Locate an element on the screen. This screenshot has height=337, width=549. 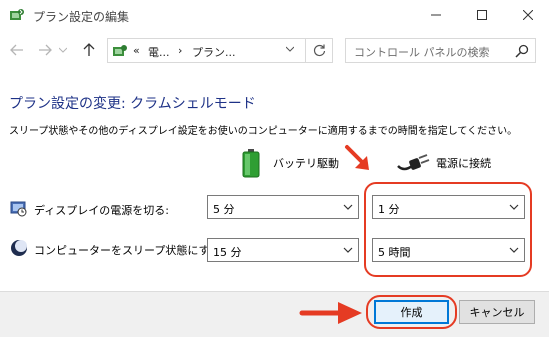
display-off-battery-value: 5 分 is located at coordinates (224, 209).